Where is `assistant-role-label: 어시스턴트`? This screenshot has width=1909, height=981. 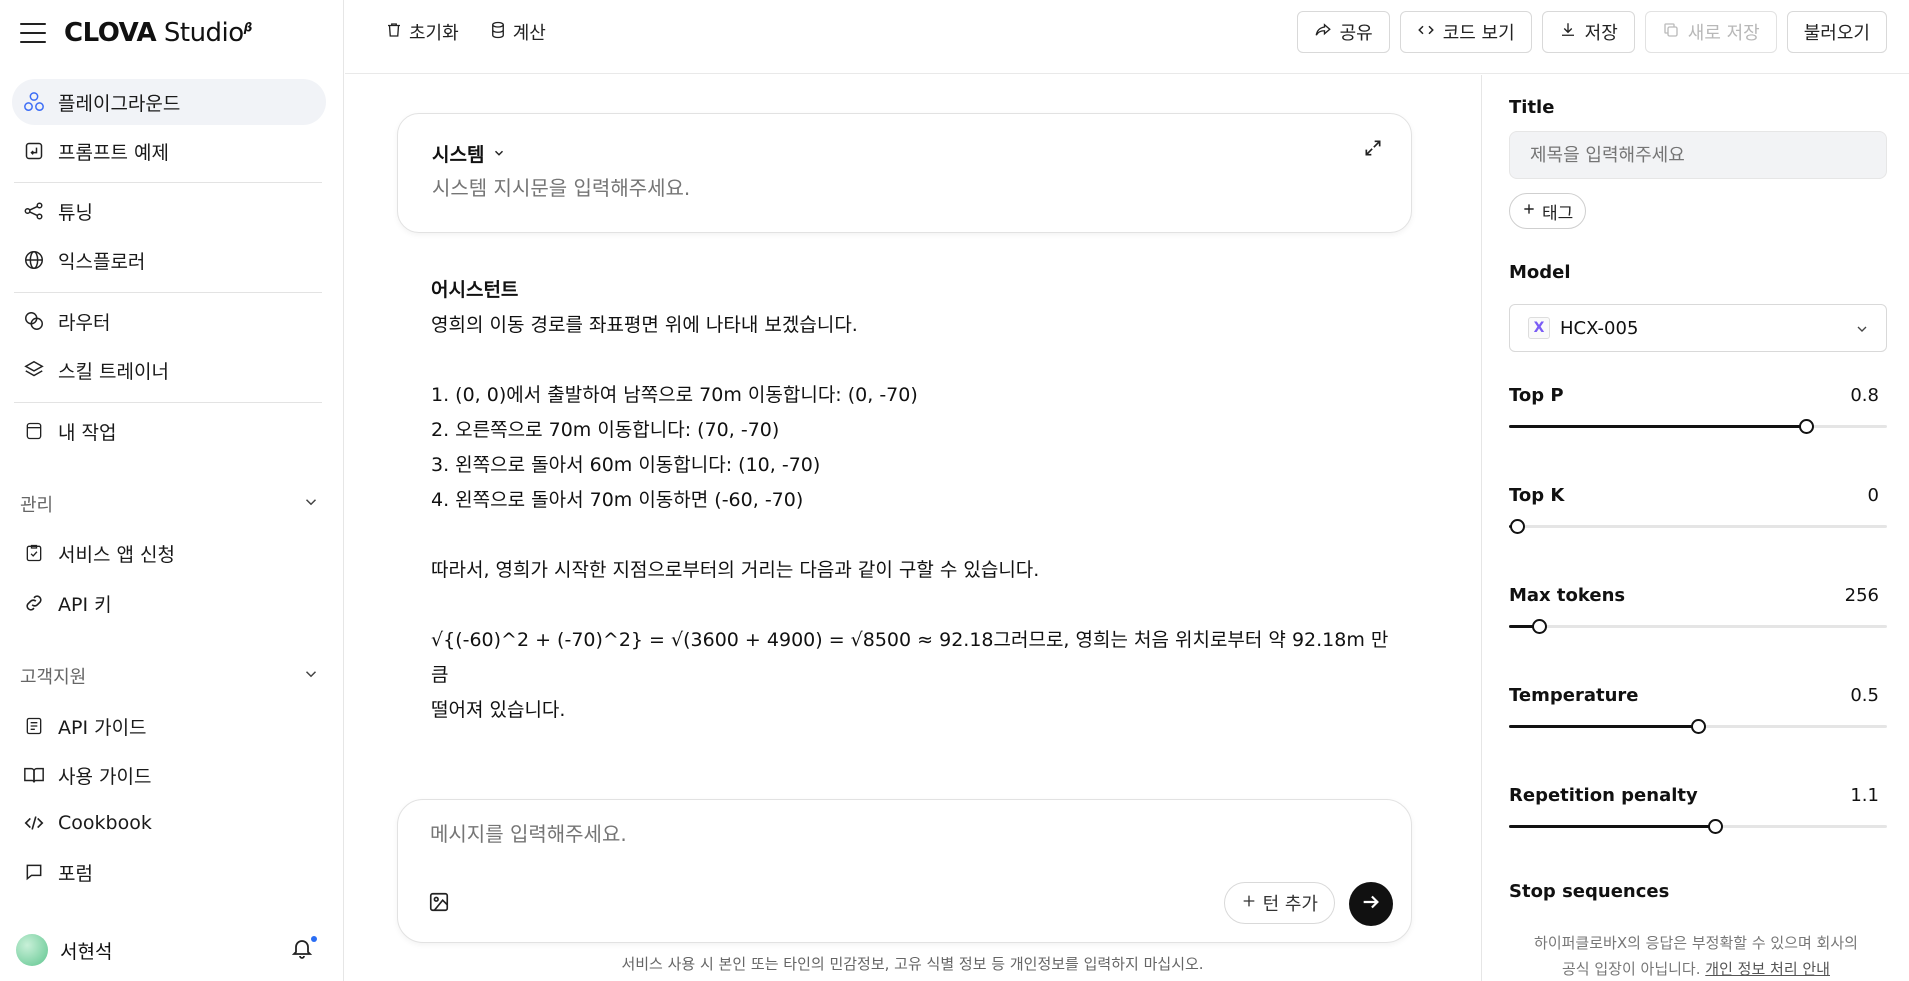
assistant-role-label: 어시스턴트 is located at coordinates (475, 290).